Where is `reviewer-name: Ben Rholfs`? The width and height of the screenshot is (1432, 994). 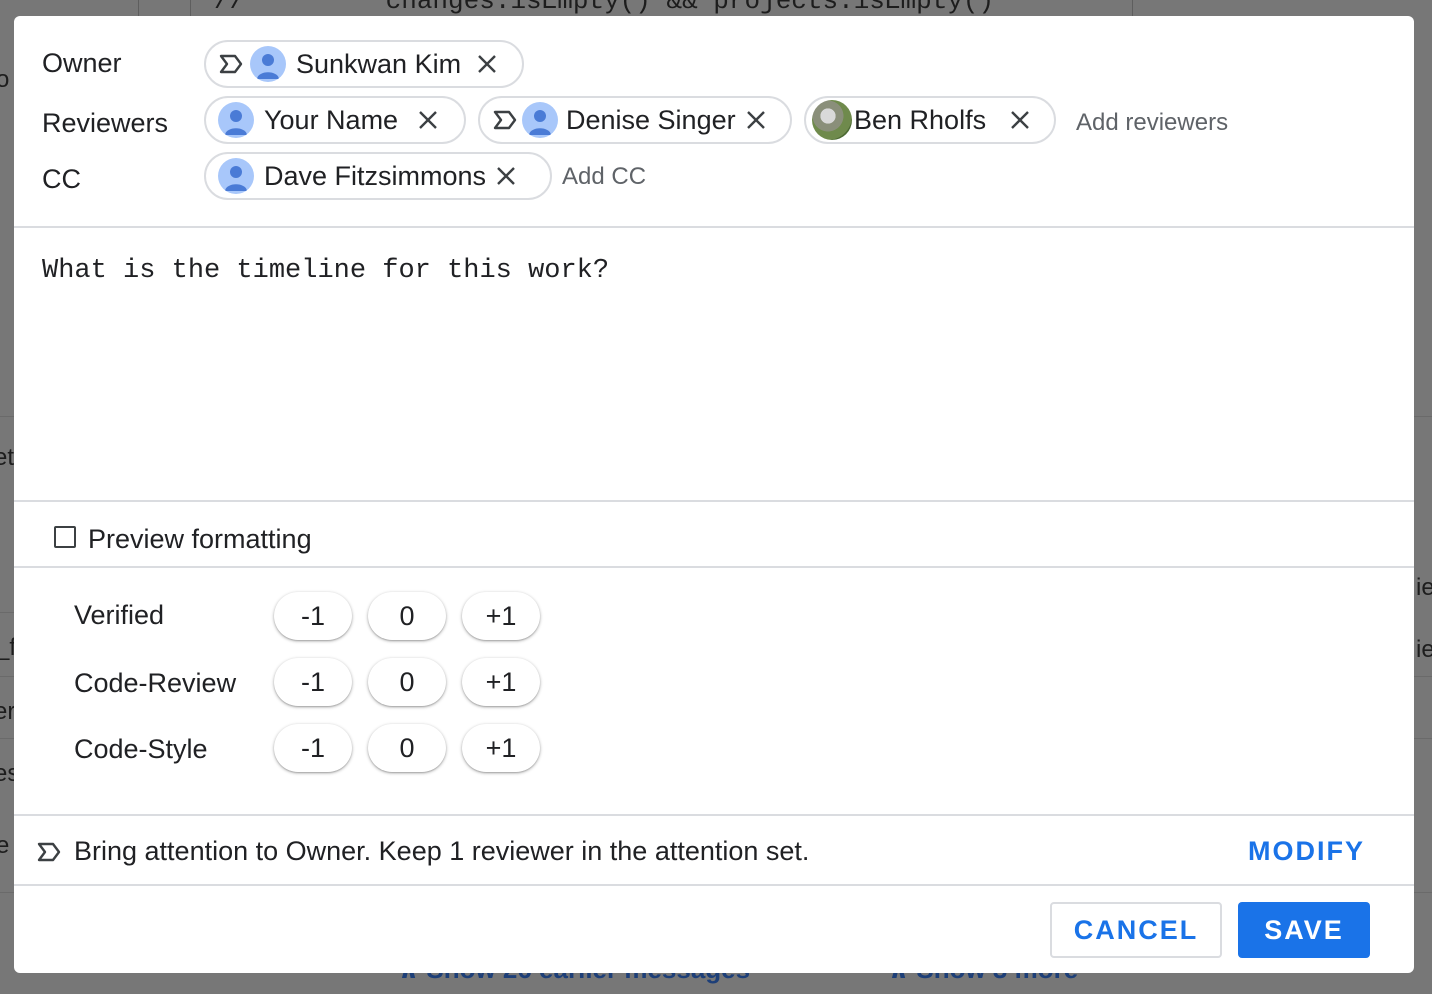 reviewer-name: Ben Rholfs is located at coordinates (920, 119).